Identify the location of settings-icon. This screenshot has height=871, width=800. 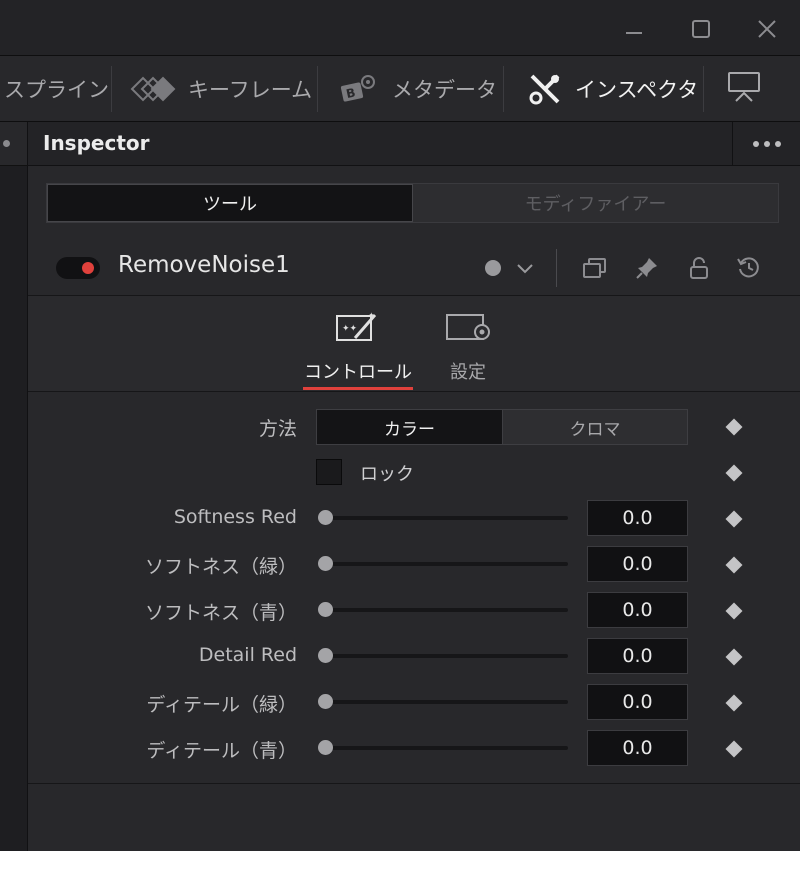
(468, 329).